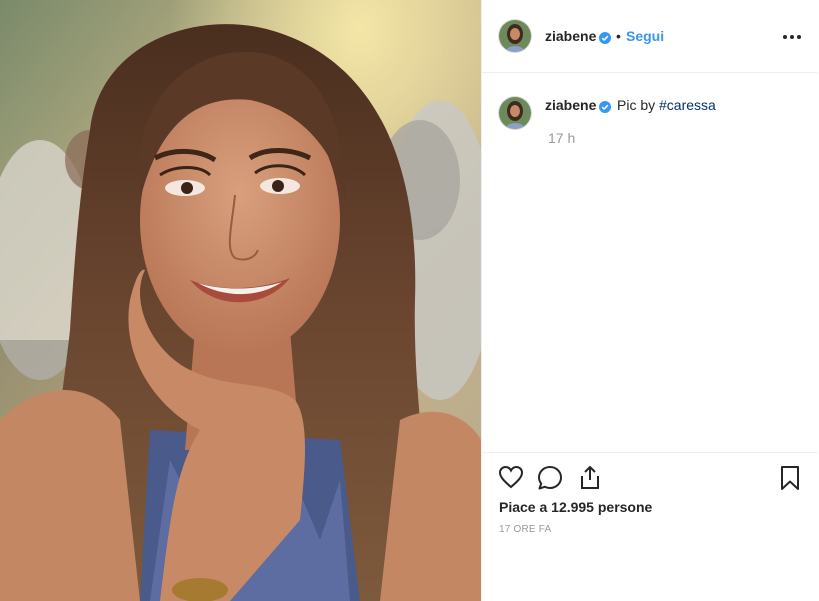  What do you see at coordinates (590, 479) in the screenshot?
I see `share-icon` at bounding box center [590, 479].